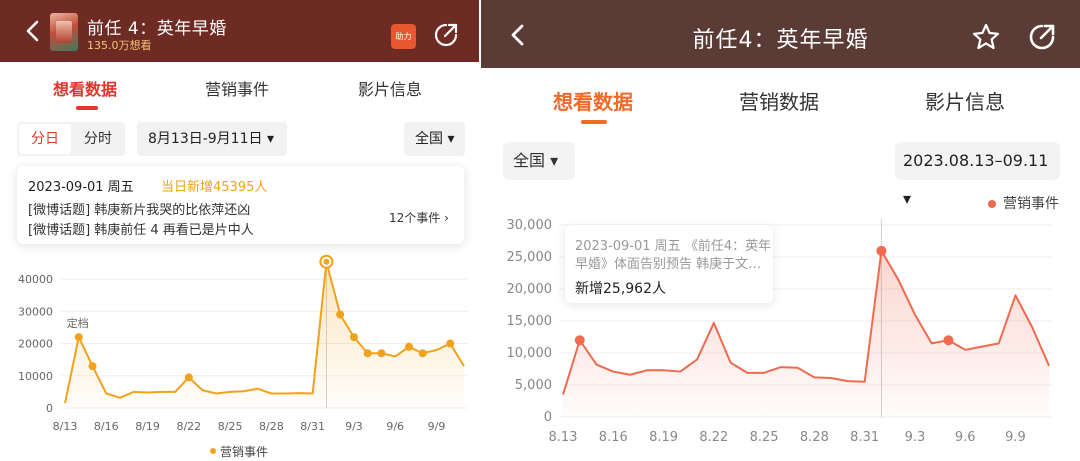 This screenshot has height=461, width=1080. I want to click on y-tick-label: 10000, so click(35, 376).